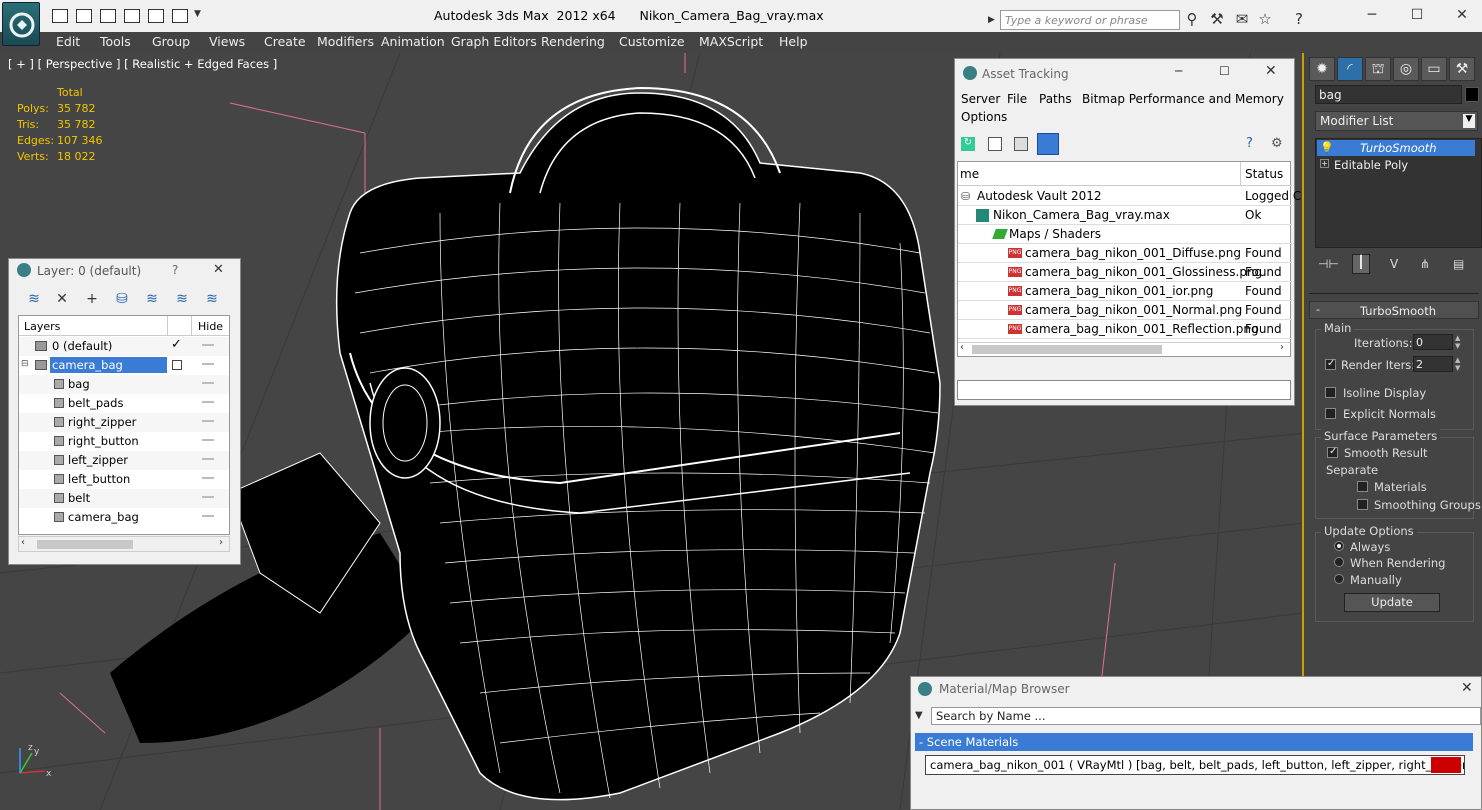 The height and width of the screenshot is (810, 1482). Describe the element at coordinates (1372, 15) in the screenshot. I see `minimize-button: ─` at that location.